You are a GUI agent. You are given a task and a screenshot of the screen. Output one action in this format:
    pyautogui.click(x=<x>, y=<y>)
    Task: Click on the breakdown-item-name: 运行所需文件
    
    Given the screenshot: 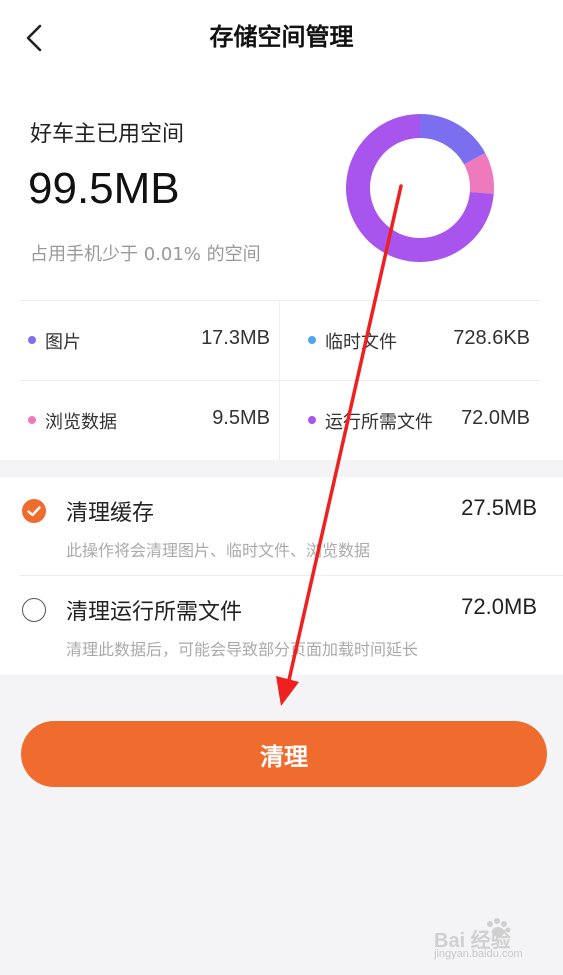 What is the action you would take?
    pyautogui.click(x=379, y=422)
    